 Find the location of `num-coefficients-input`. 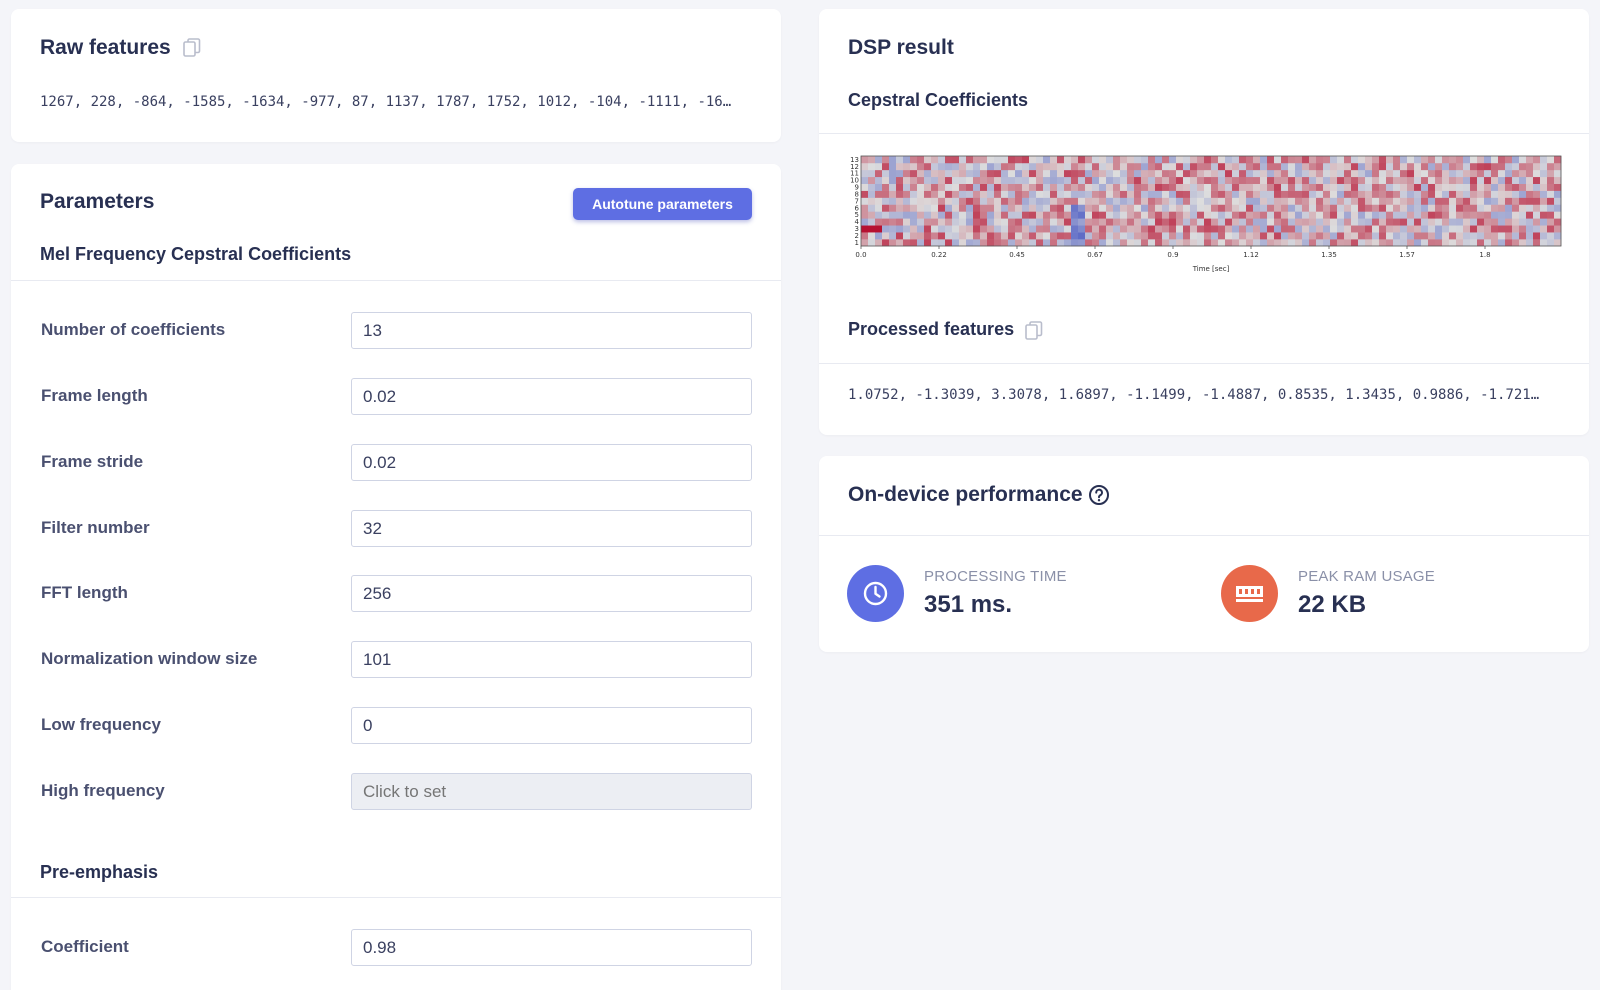

num-coefficients-input is located at coordinates (551, 330).